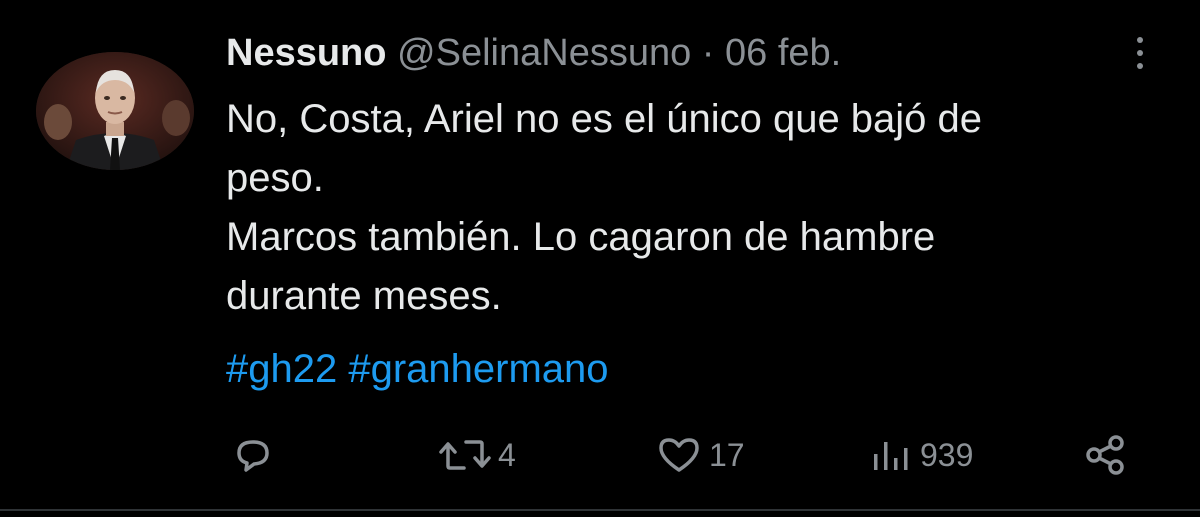  What do you see at coordinates (581, 237) in the screenshot?
I see `tweet-text-line: Marcos también. Lo cagaron de hambre` at bounding box center [581, 237].